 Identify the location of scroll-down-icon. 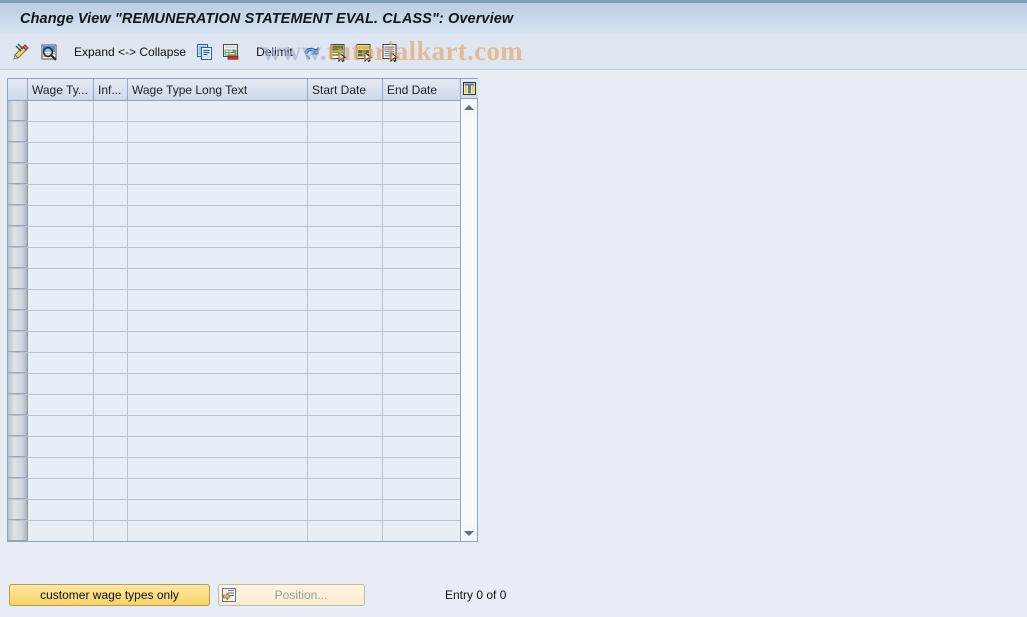
(469, 533).